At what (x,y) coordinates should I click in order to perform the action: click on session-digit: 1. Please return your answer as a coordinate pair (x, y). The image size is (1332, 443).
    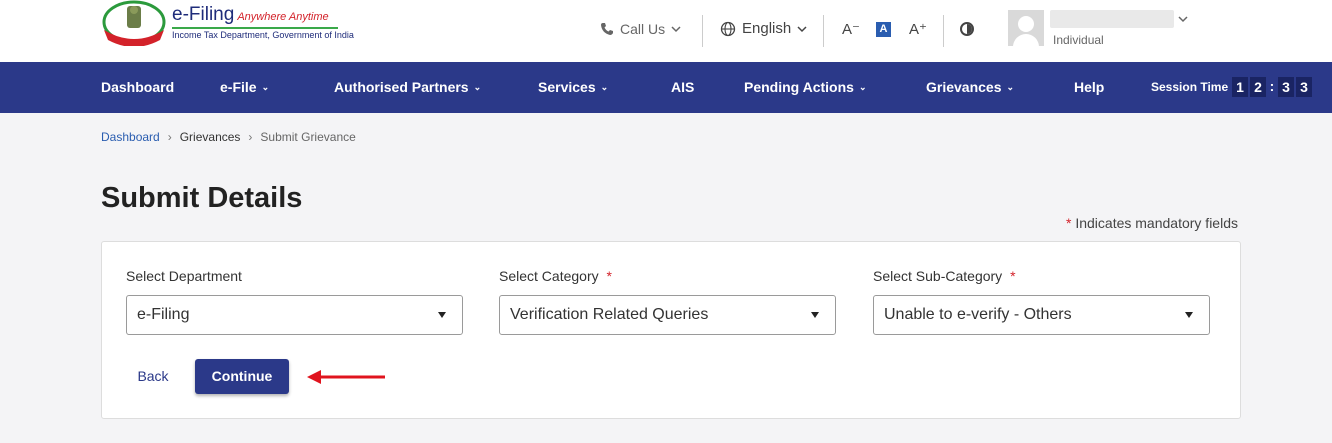
    Looking at the image, I should click on (1240, 87).